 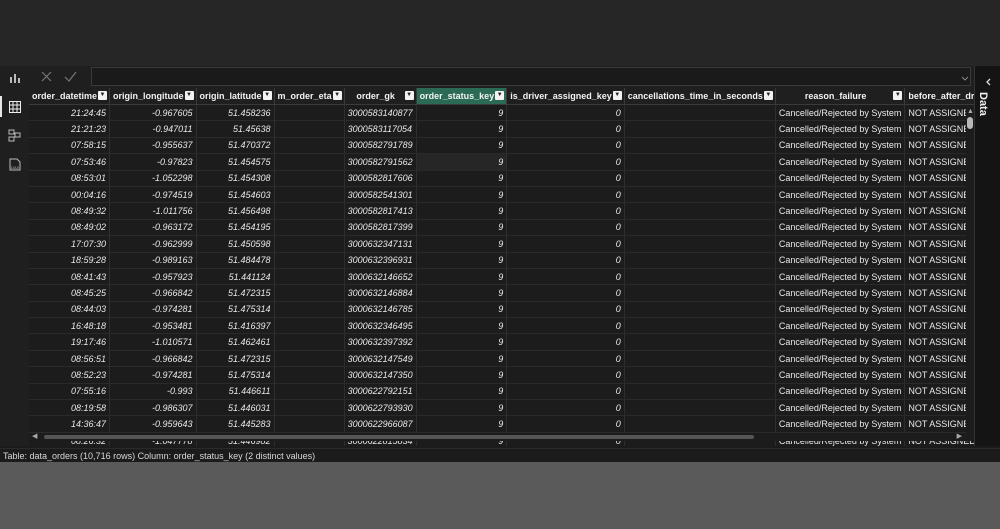 I want to click on cell-order-gk: 3000582817399, so click(x=380, y=228).